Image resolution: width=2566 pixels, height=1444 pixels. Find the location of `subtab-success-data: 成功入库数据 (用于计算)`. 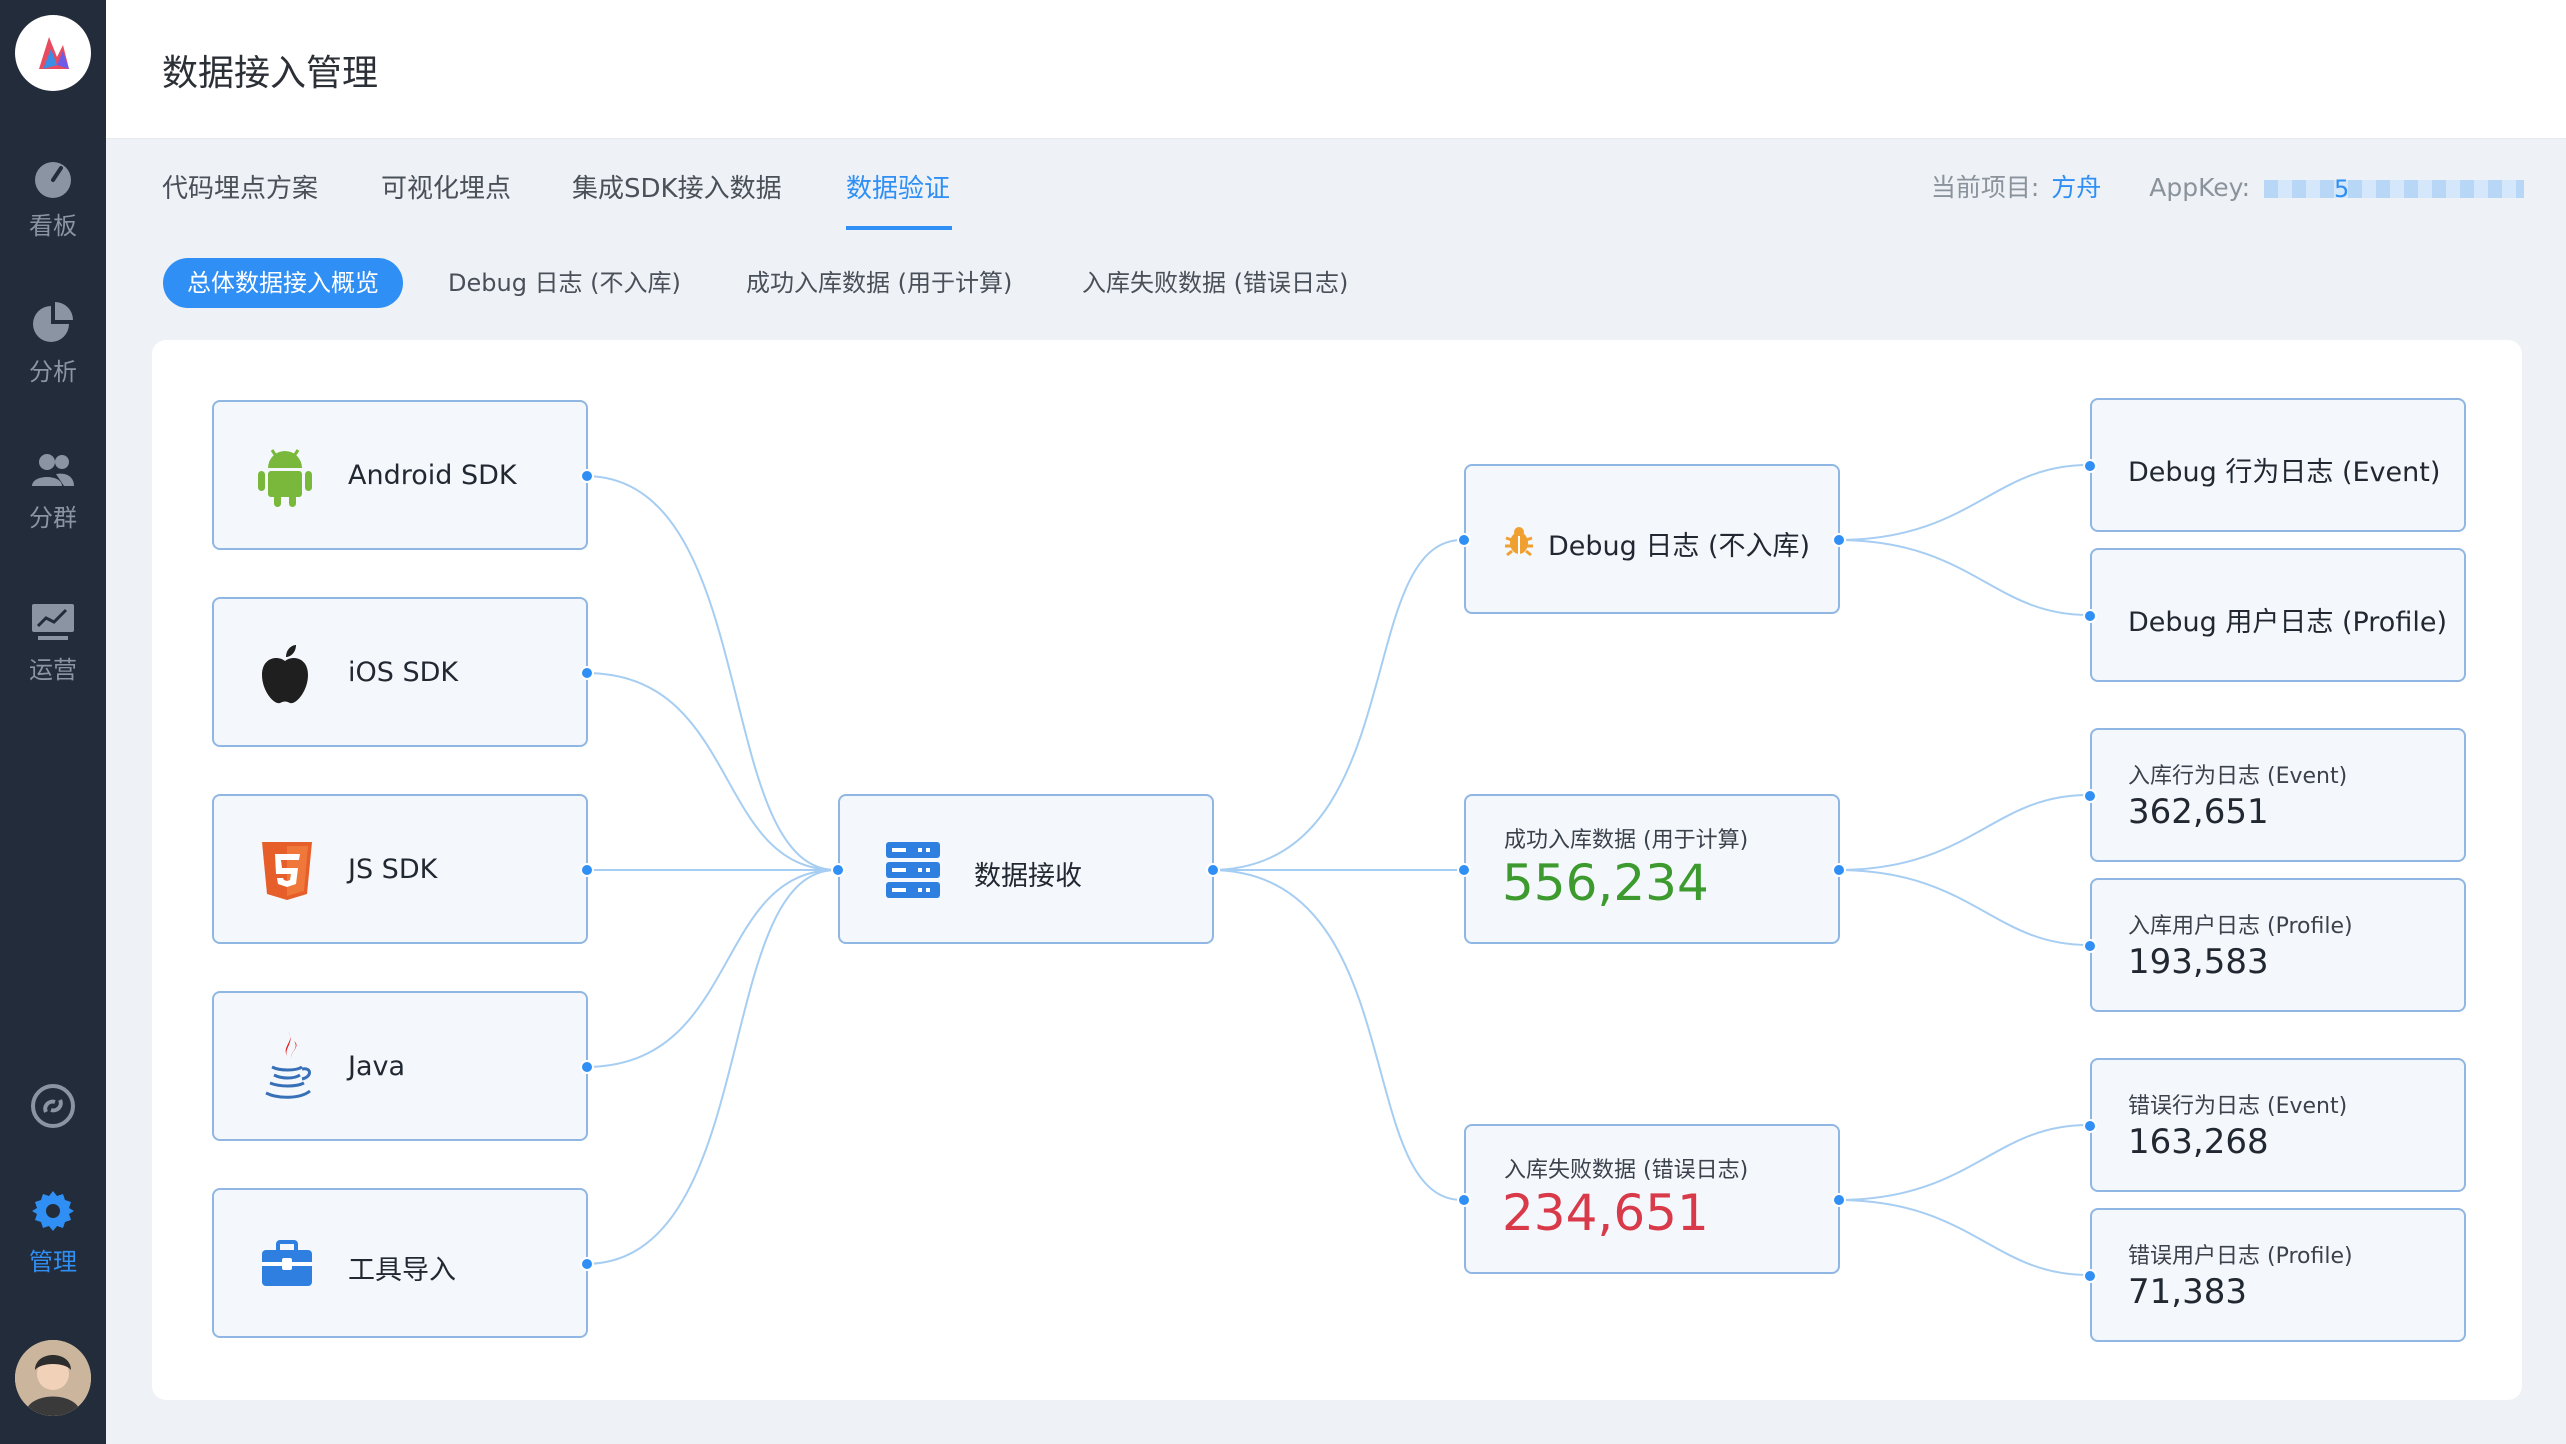

subtab-success-data: 成功入库数据 (用于计算) is located at coordinates (879, 283).